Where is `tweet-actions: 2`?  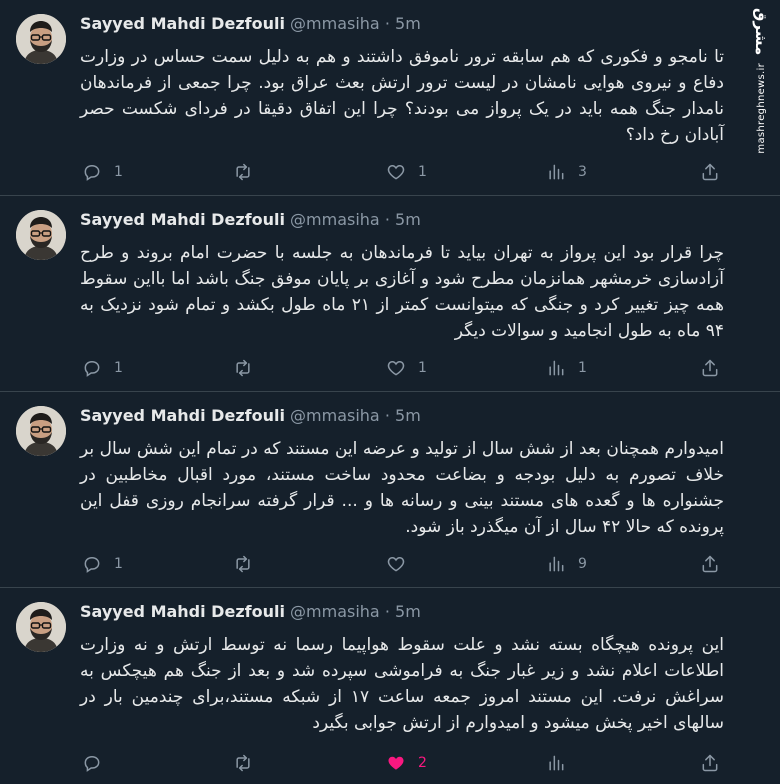 tweet-actions: 2 is located at coordinates (405, 763).